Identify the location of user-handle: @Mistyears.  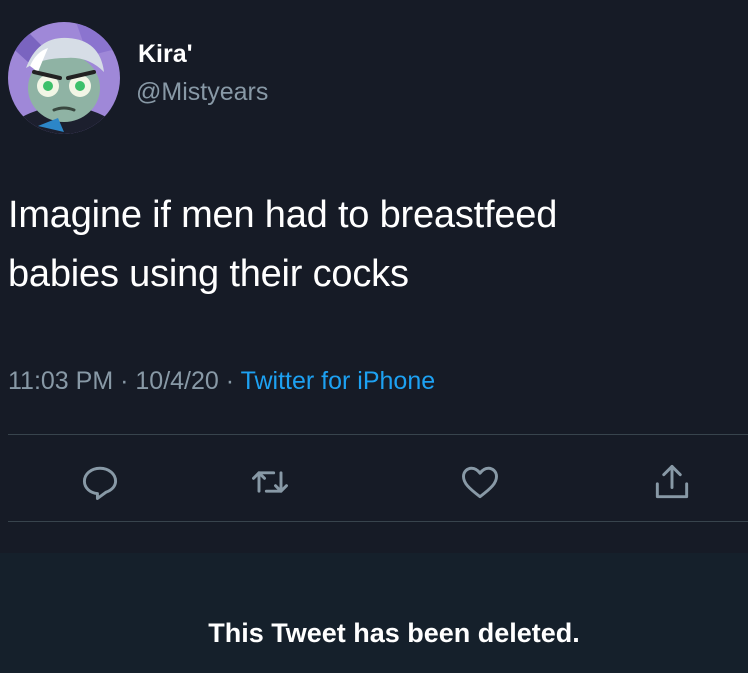
(202, 92).